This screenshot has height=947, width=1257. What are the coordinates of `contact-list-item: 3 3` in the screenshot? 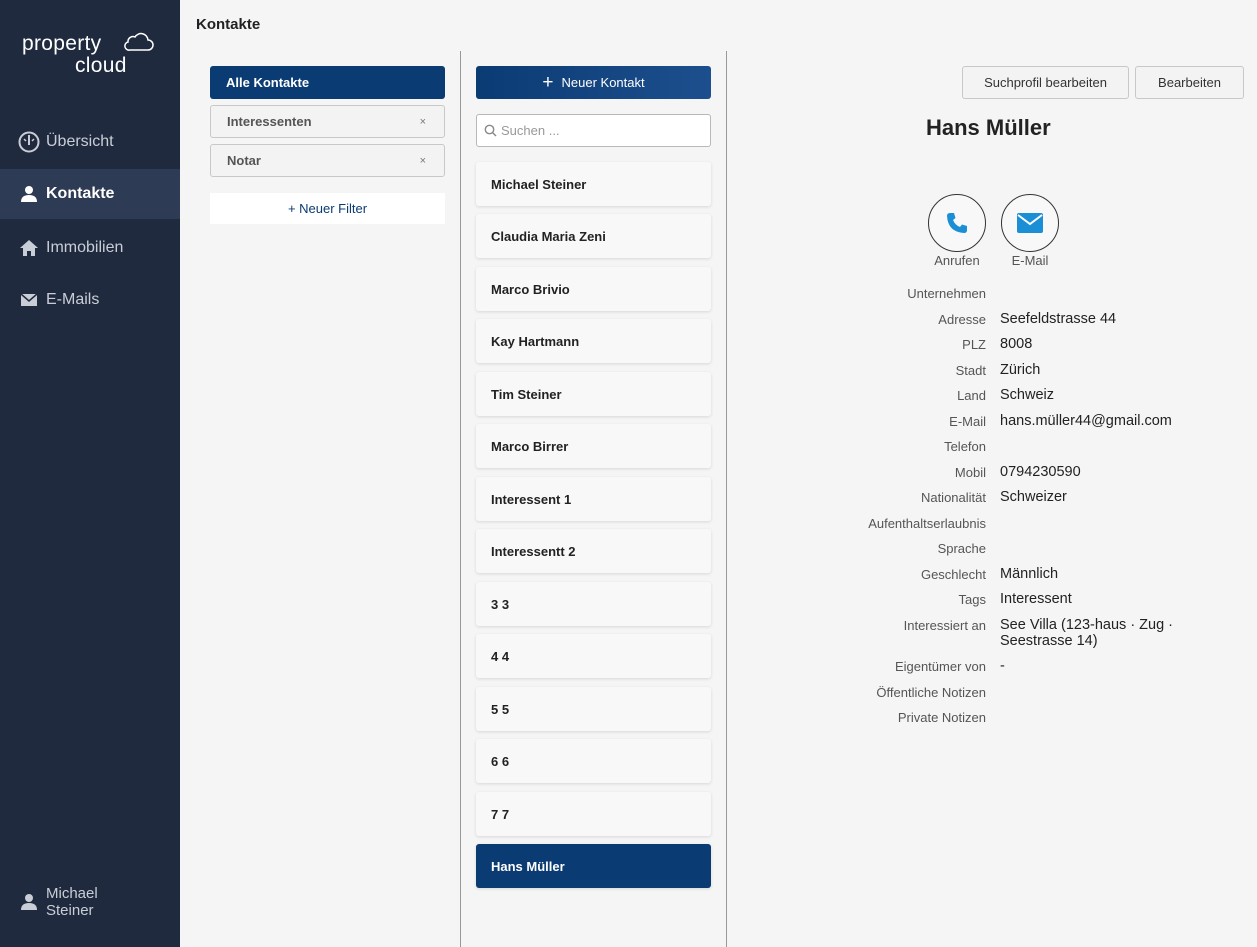 It's located at (593, 604).